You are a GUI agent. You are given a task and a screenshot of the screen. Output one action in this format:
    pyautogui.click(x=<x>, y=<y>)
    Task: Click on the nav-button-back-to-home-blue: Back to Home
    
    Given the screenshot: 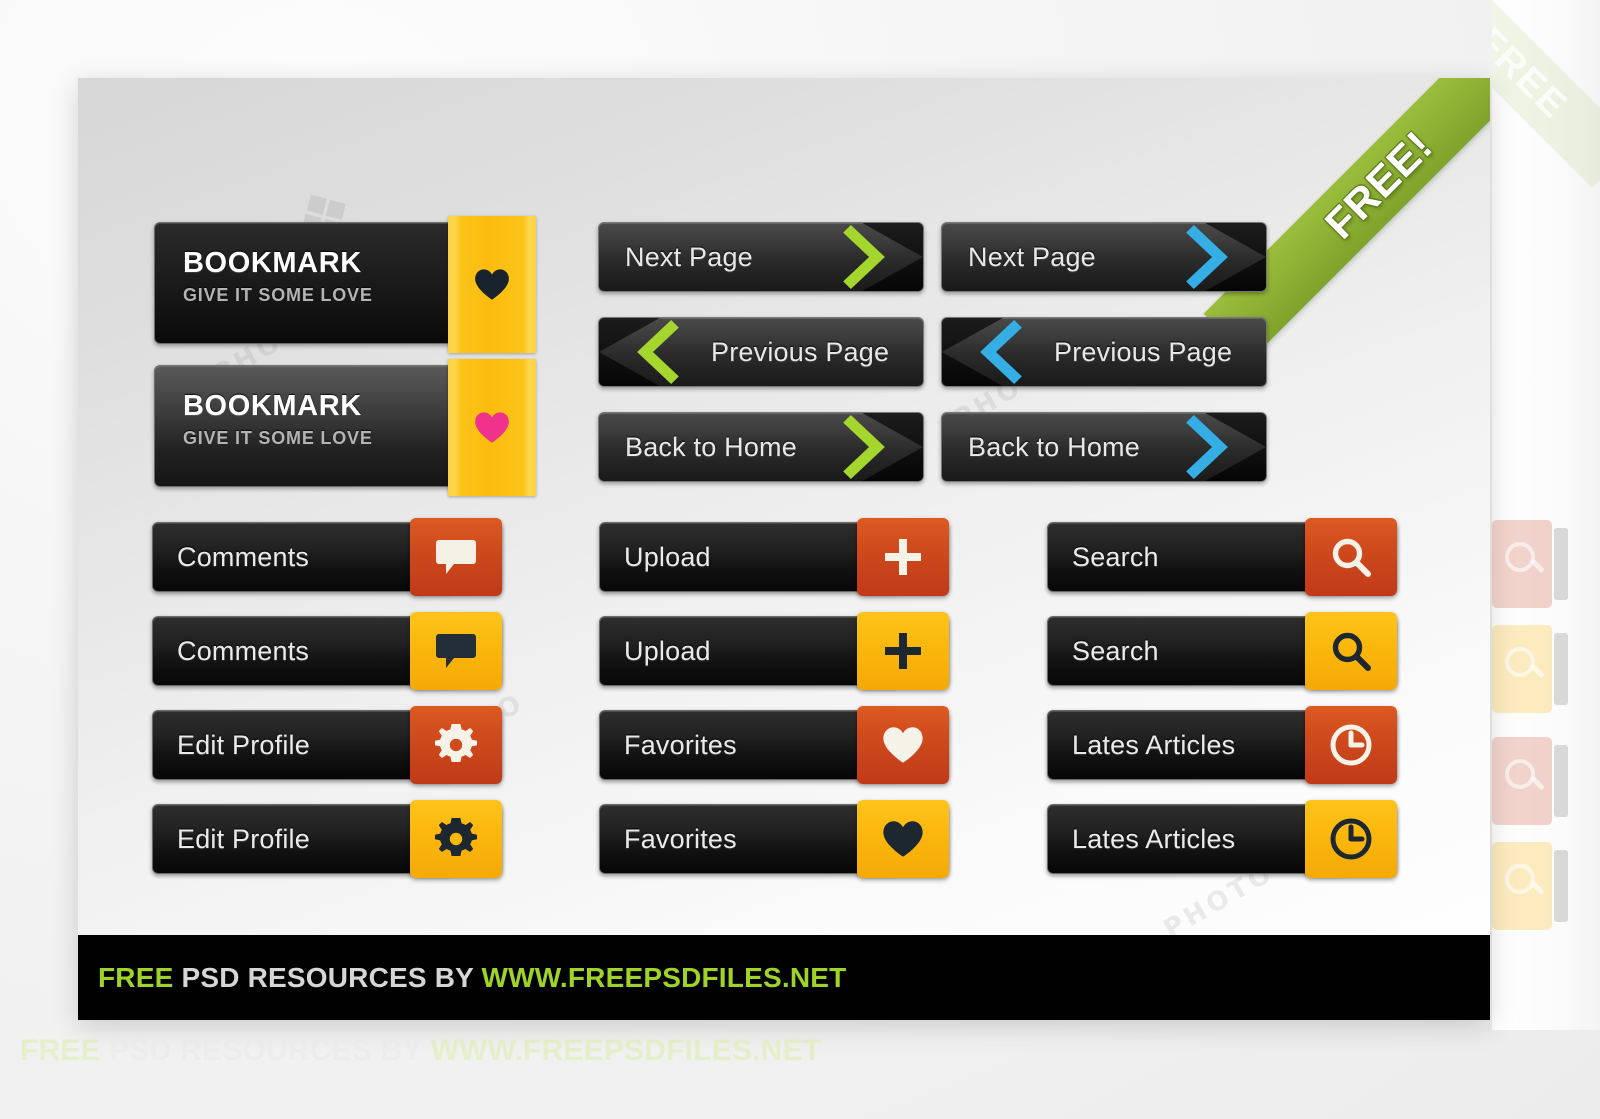 What is the action you would take?
    pyautogui.click(x=1104, y=447)
    